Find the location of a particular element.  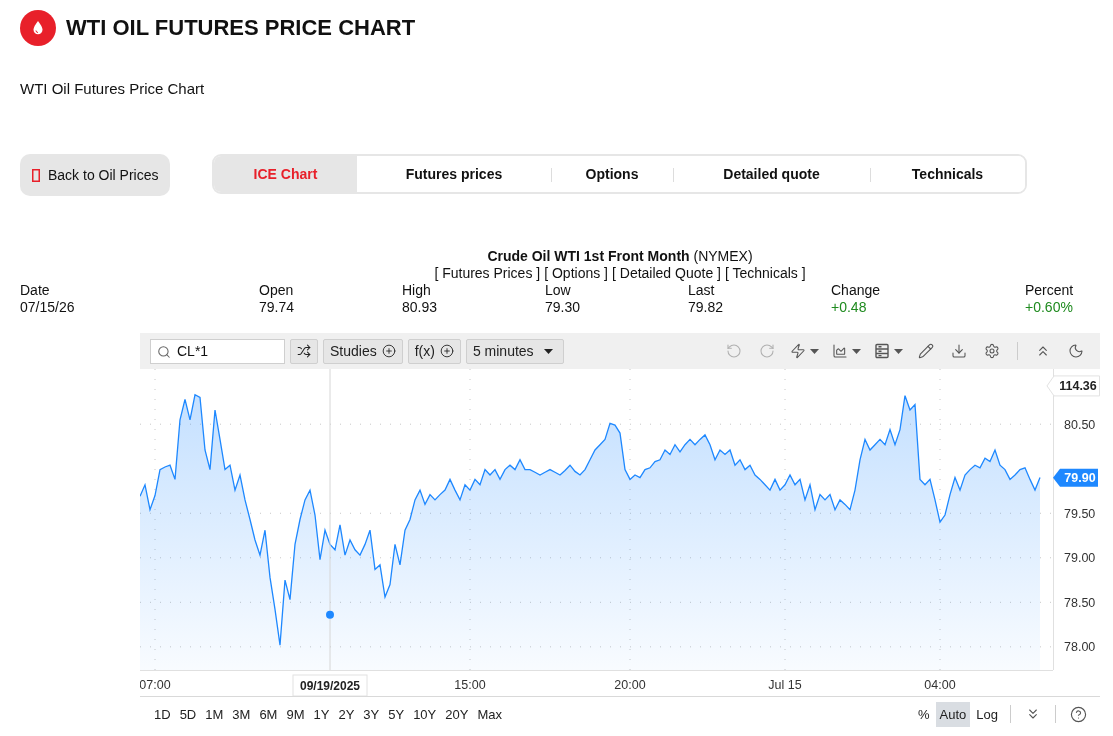

tab: ICE Chart is located at coordinates (285, 174).